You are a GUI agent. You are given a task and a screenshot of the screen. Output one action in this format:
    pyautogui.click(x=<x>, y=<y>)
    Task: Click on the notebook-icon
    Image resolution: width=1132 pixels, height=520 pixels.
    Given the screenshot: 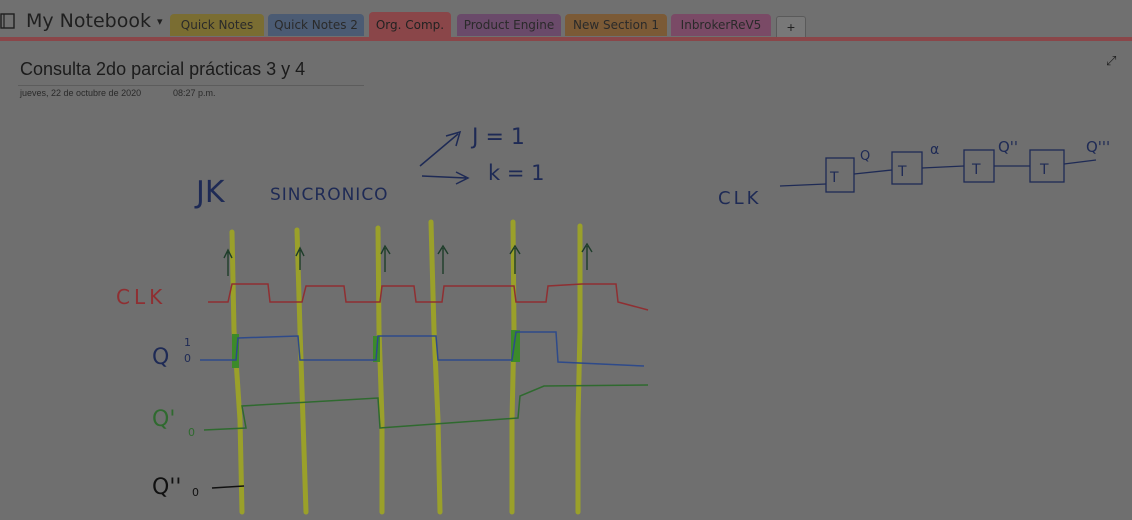 What is the action you would take?
    pyautogui.click(x=9, y=21)
    